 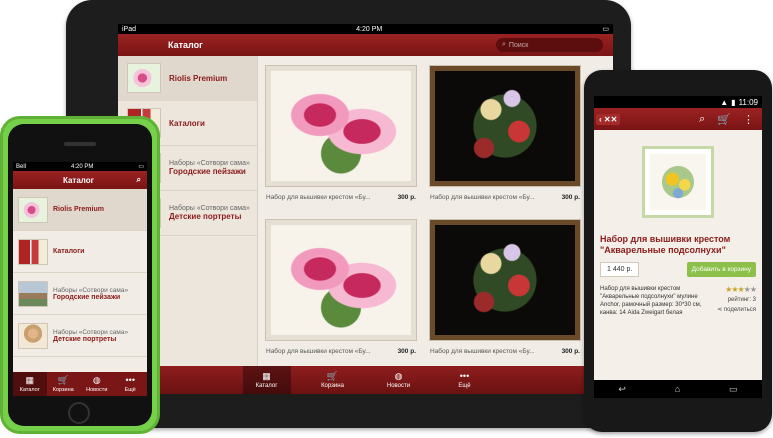 I want to click on ipad-navbar: Каталог ⌕ Поиск, so click(x=365, y=45).